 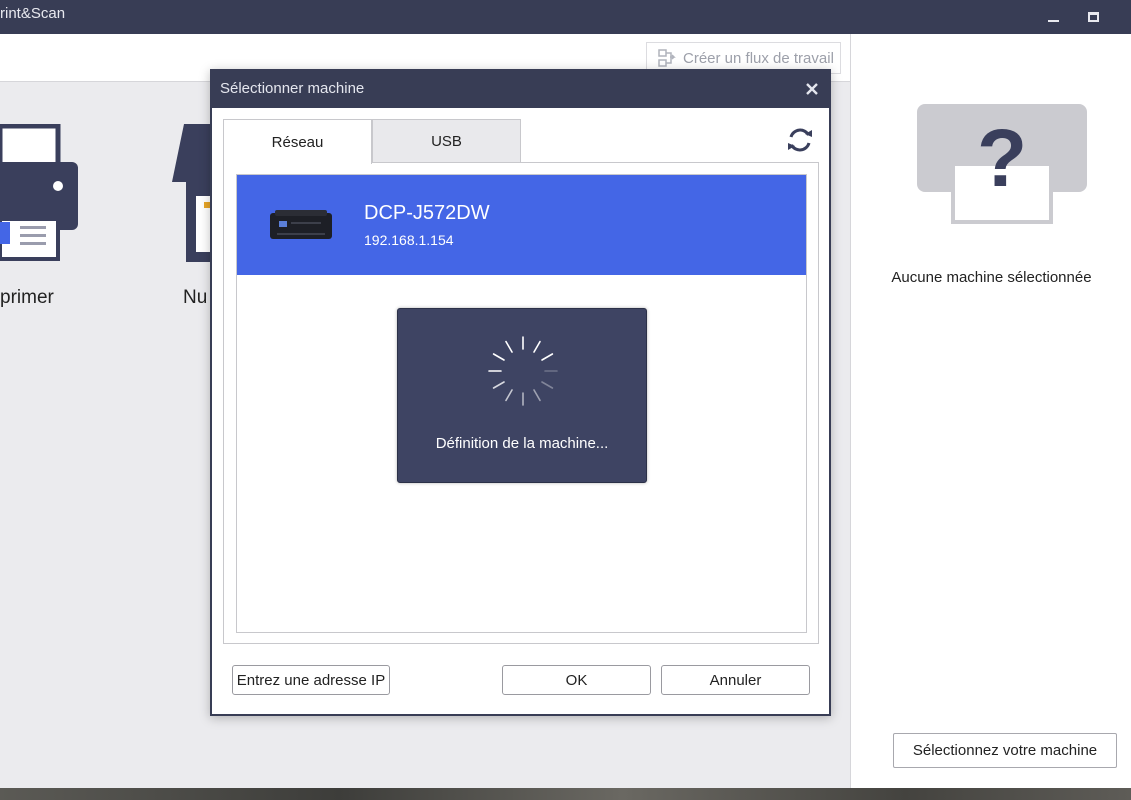 I want to click on cancel-button: Annuler, so click(x=735, y=680).